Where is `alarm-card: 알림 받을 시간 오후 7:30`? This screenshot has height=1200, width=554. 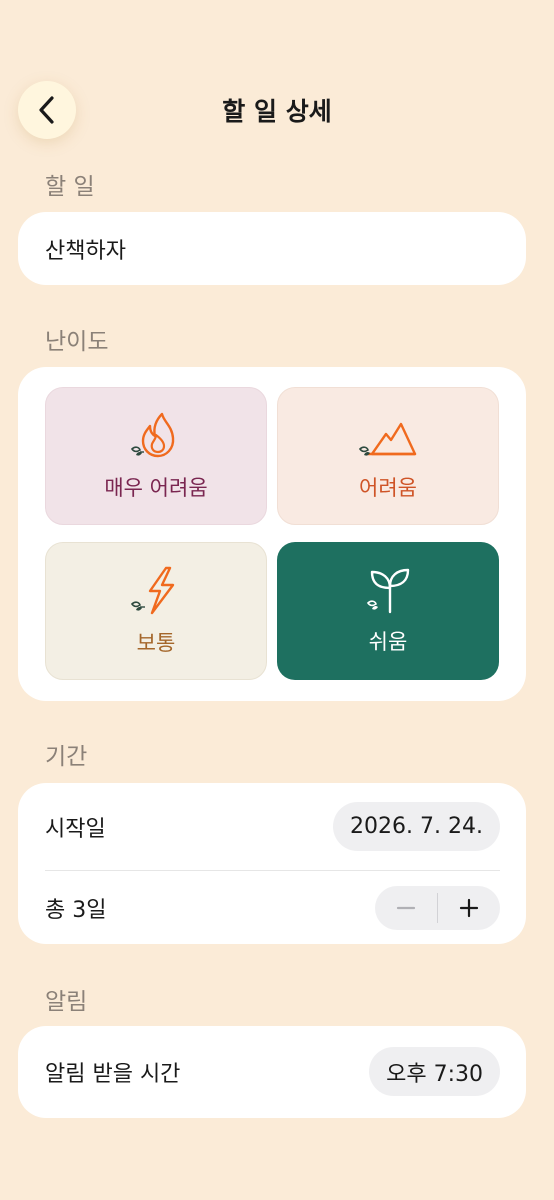
alarm-card: 알림 받을 시간 오후 7:30 is located at coordinates (272, 1072).